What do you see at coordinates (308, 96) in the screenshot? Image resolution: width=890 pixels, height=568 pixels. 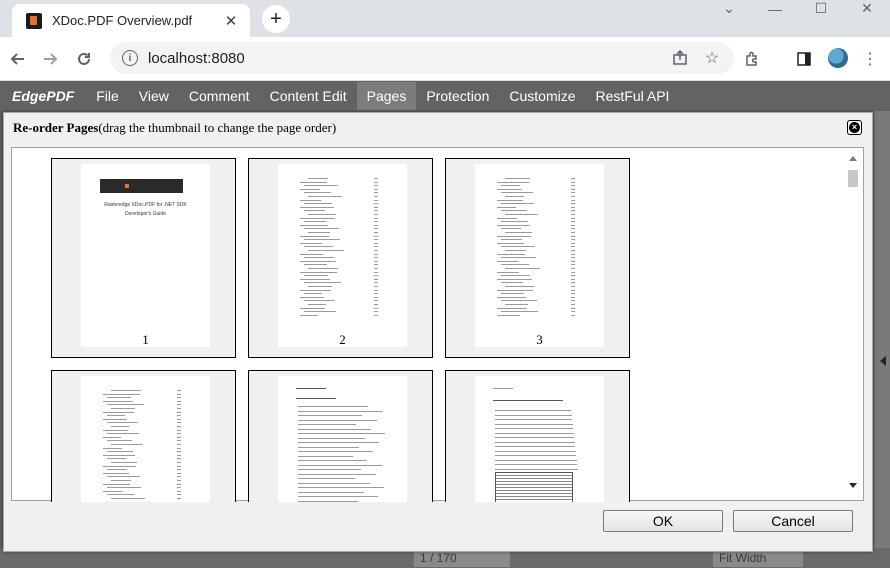 I see `menu-content-edit: Content Edit` at bounding box center [308, 96].